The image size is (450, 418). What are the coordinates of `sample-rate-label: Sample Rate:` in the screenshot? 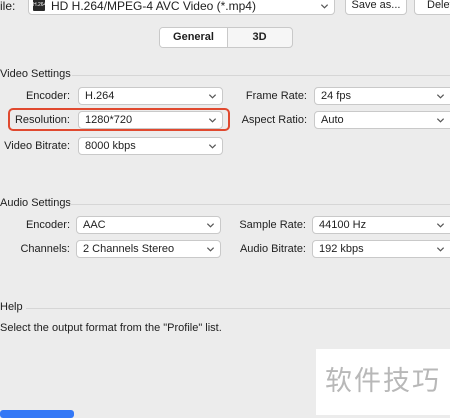 It's located at (272, 225).